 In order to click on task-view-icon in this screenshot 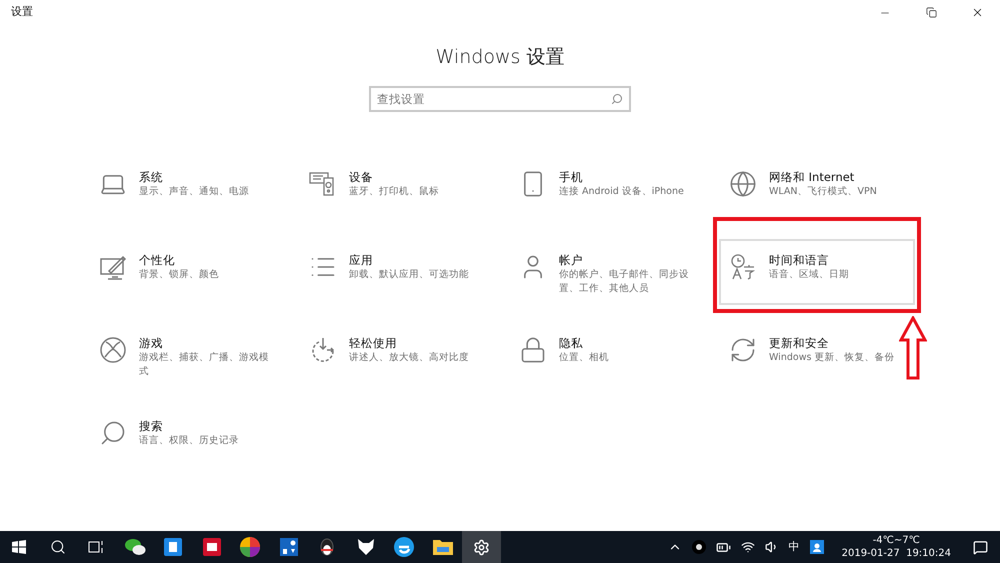, I will do `click(96, 547)`.